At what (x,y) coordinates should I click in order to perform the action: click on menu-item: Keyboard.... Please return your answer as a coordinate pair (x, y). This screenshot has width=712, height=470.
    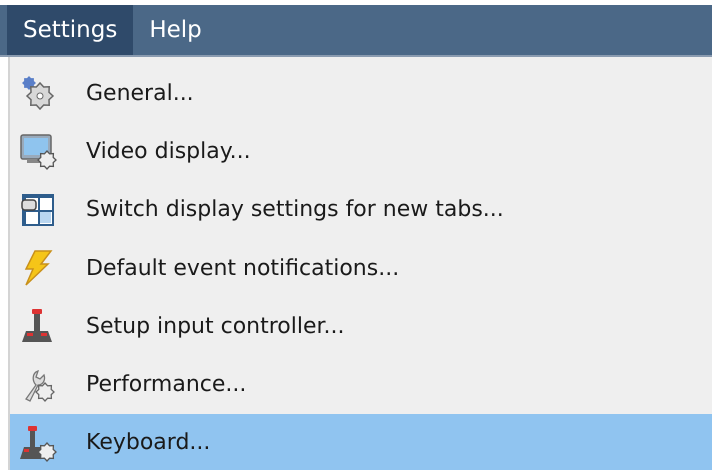
    Looking at the image, I should click on (361, 442).